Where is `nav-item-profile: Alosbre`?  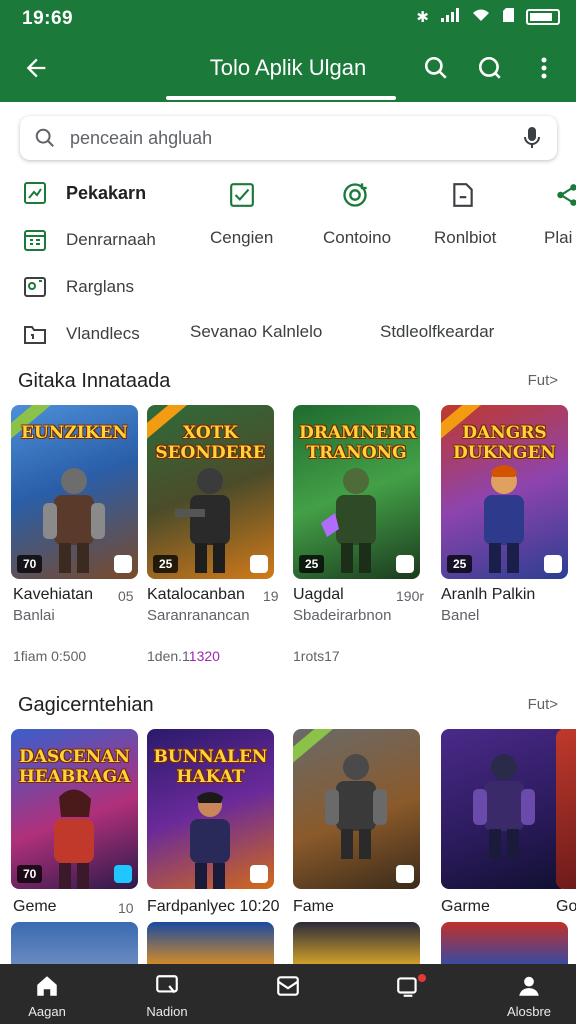
nav-item-profile: Alosbre is located at coordinates (529, 995).